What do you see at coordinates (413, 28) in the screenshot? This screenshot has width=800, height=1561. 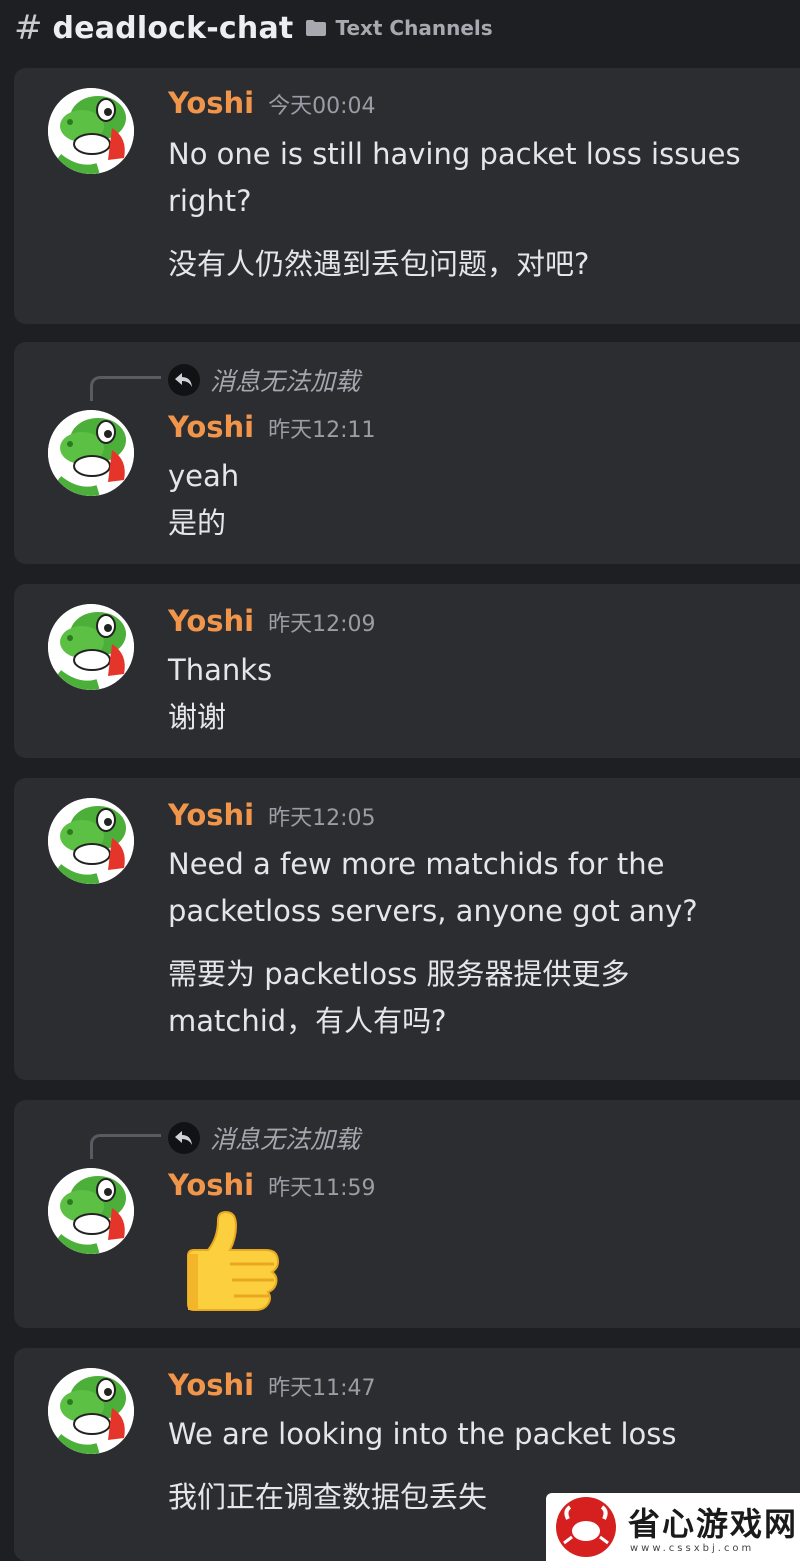 I see `channel-category: Text Channels` at bounding box center [413, 28].